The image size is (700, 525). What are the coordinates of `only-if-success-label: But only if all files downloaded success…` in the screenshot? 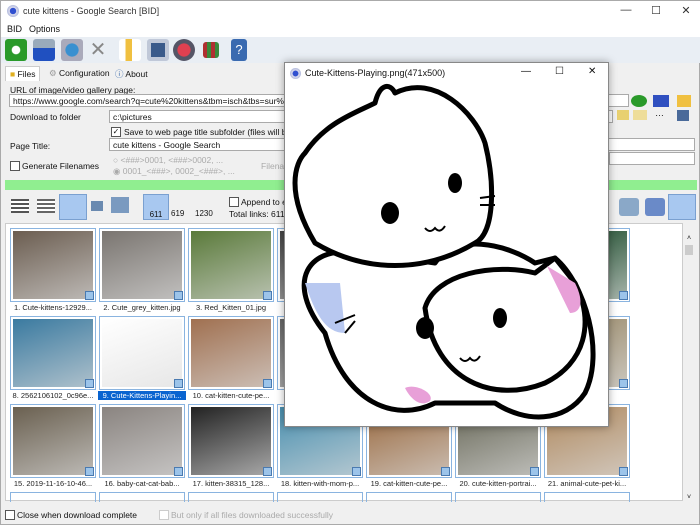 It's located at (252, 515).